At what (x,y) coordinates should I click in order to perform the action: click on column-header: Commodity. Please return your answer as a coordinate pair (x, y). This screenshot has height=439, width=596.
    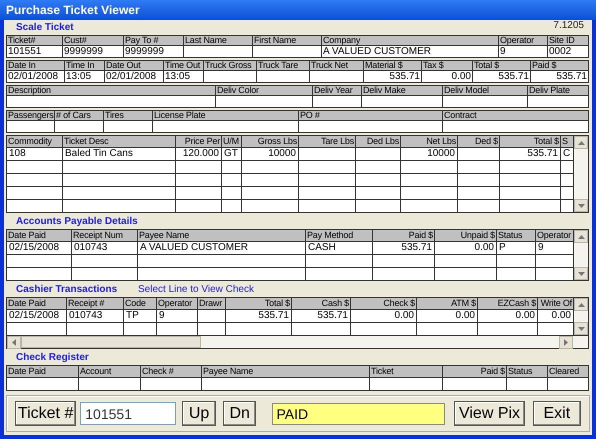
    Looking at the image, I should click on (35, 142).